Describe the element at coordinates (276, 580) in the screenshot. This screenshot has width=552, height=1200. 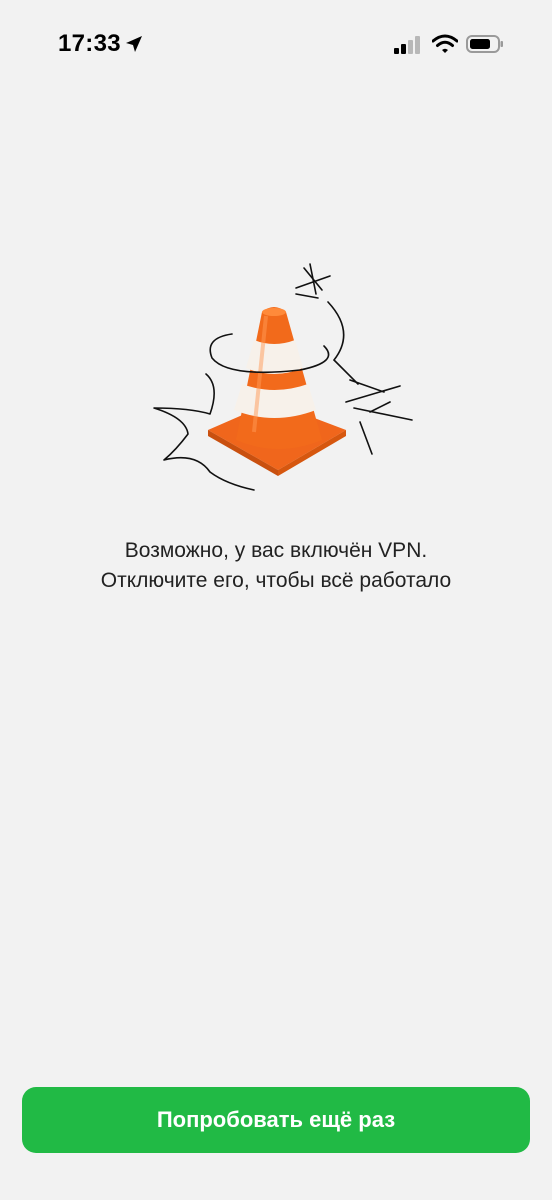
I see `message-line-2: Отключите его, чтобы всё работало` at that location.